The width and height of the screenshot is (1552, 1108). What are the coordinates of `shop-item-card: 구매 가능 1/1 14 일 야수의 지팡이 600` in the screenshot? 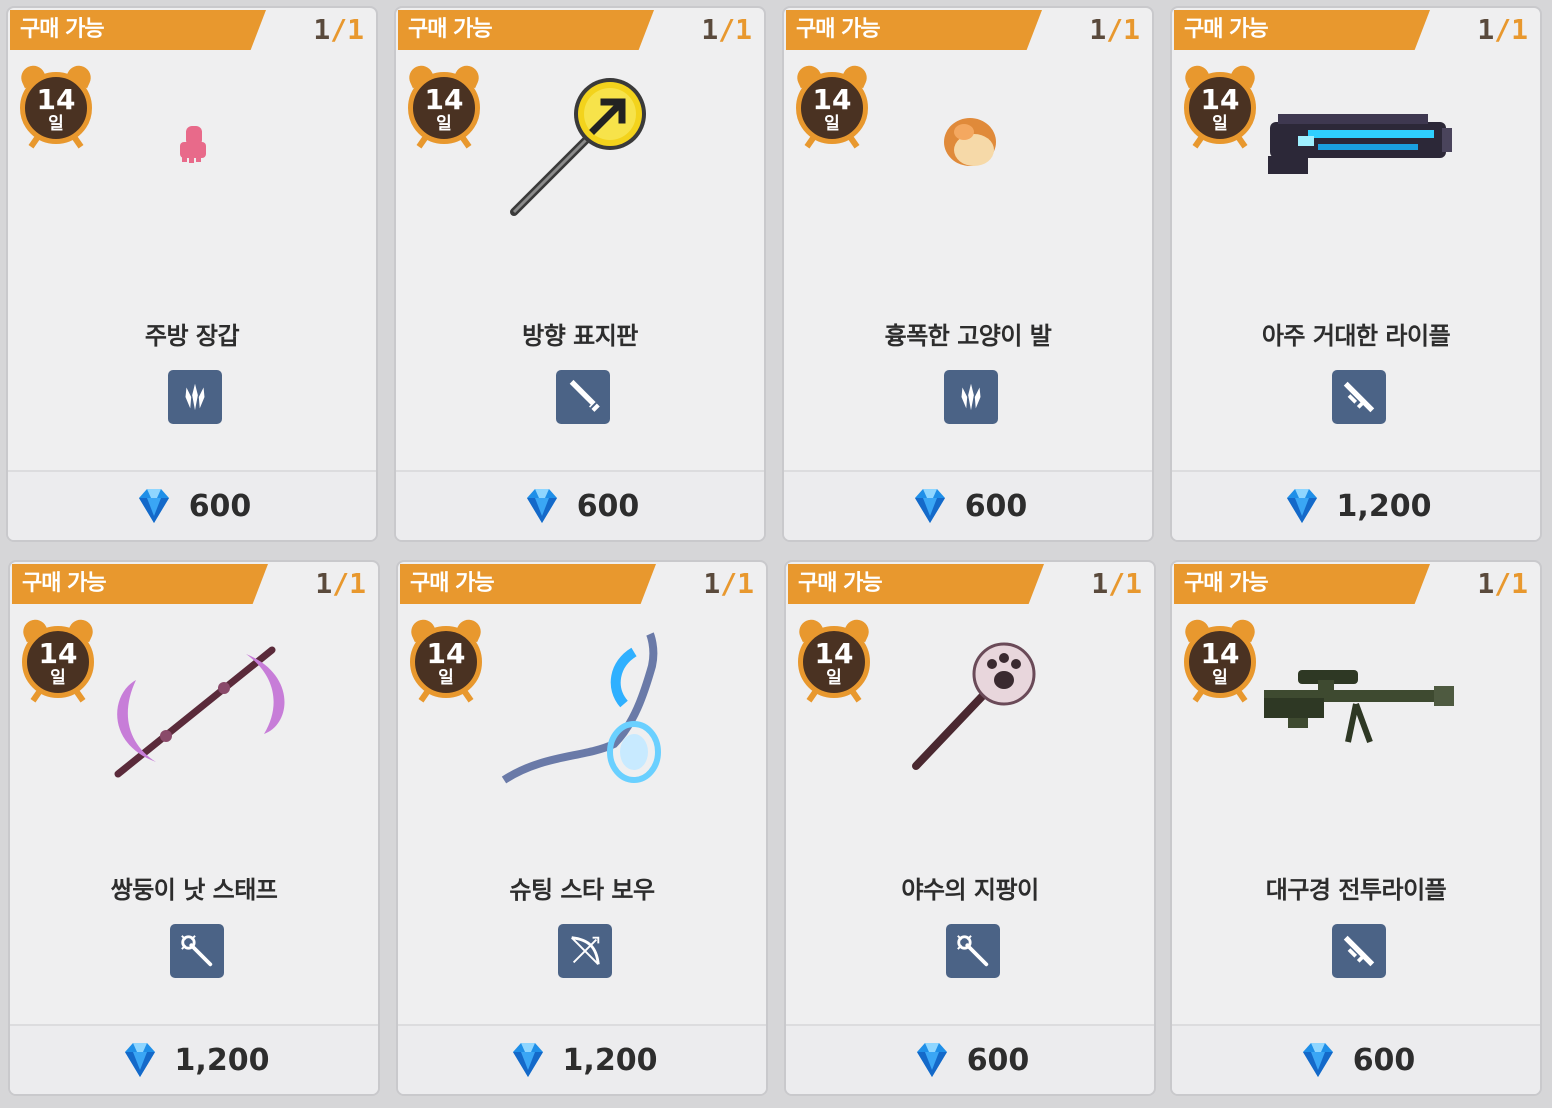 It's located at (970, 828).